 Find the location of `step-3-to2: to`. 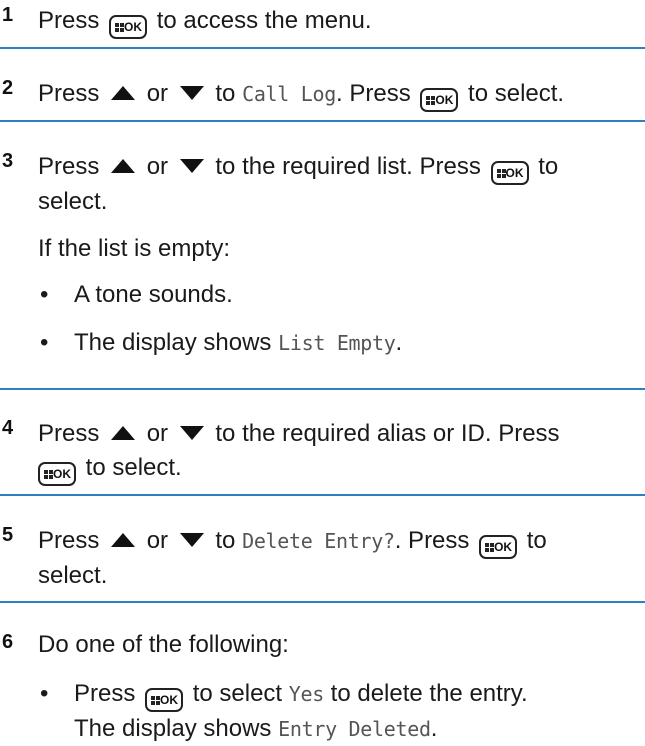

step-3-to2: to is located at coordinates (548, 166).